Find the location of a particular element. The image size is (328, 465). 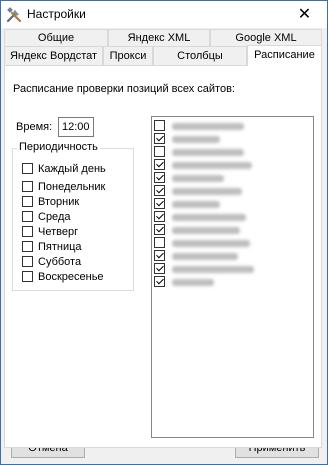

tab-schedule: Расписание is located at coordinates (284, 55).